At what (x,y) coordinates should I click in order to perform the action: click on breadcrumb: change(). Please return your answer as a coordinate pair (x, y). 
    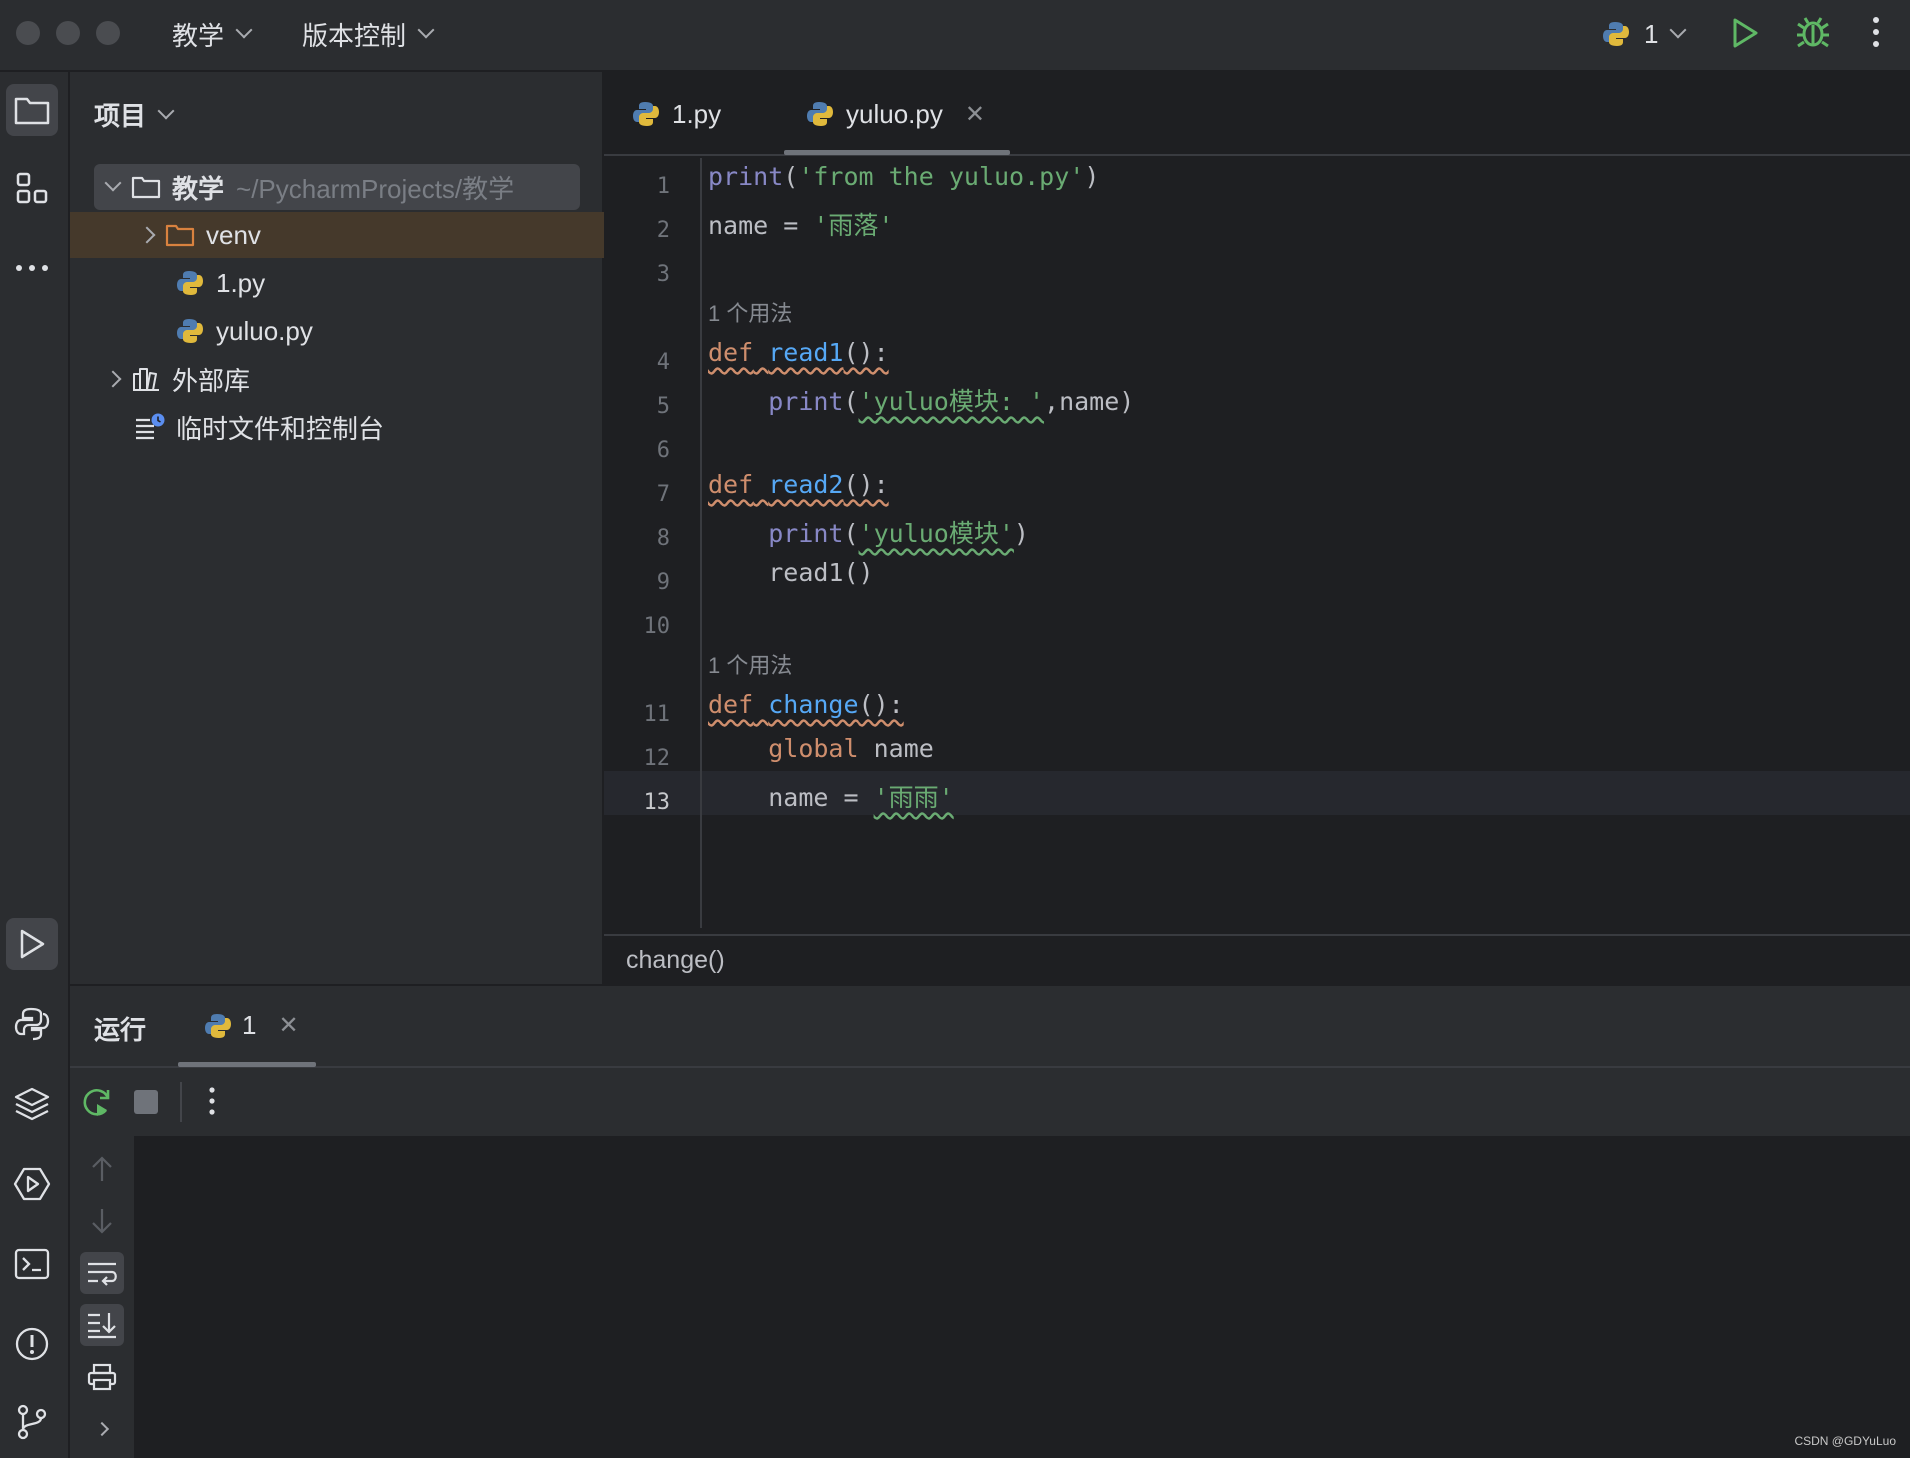
    Looking at the image, I should click on (1257, 959).